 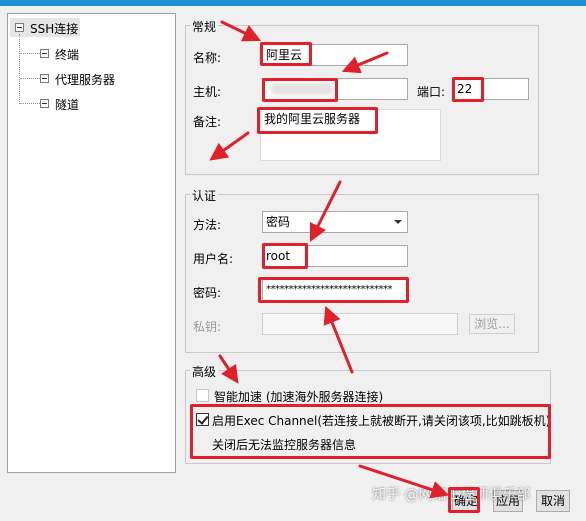 What do you see at coordinates (229, 146) in the screenshot?
I see `arrow-to-note` at bounding box center [229, 146].